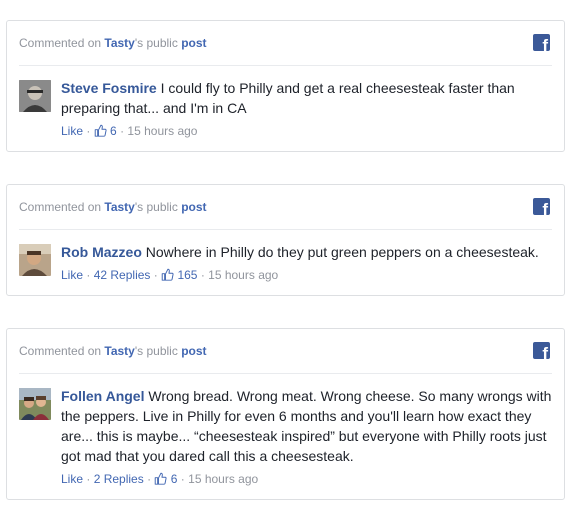 The height and width of the screenshot is (515, 580). I want to click on comment-meta: Like · 2 Replies · 6 · 15 hours ago, so click(160, 479).